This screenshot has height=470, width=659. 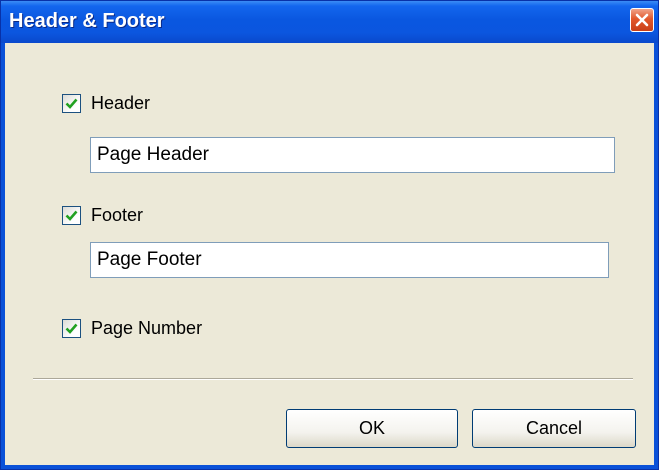 What do you see at coordinates (333, 379) in the screenshot?
I see `separator` at bounding box center [333, 379].